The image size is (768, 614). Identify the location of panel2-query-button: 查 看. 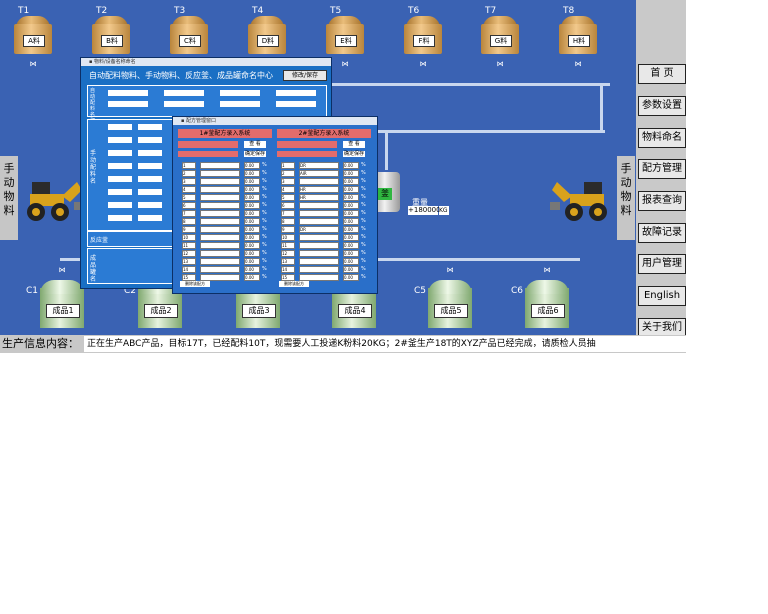
(354, 144).